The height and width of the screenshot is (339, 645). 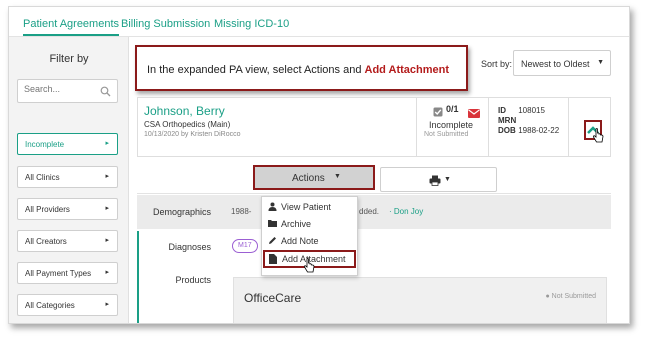 I want to click on product-status-label: Not Submitted, so click(x=573, y=296).